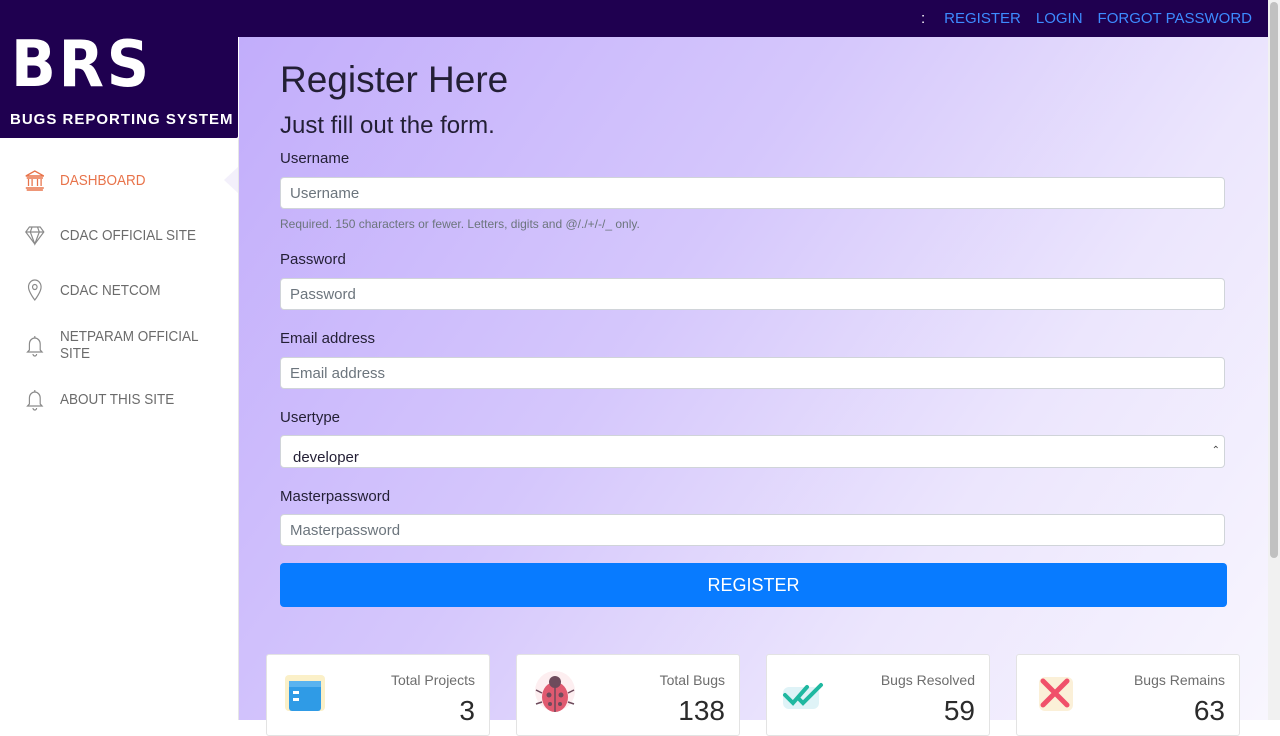  What do you see at coordinates (119, 429) in the screenshot?
I see `sidebar: DASHBOARD CDAC OFFICIAL SITE CDAC NETCOM` at bounding box center [119, 429].